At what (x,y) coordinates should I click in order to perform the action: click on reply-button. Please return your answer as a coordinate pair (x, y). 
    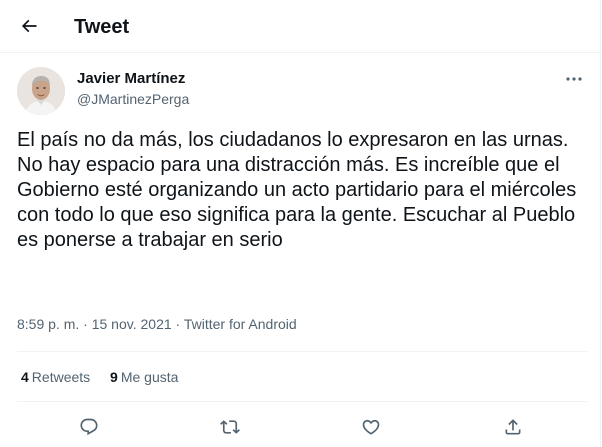
    Looking at the image, I should click on (89, 427).